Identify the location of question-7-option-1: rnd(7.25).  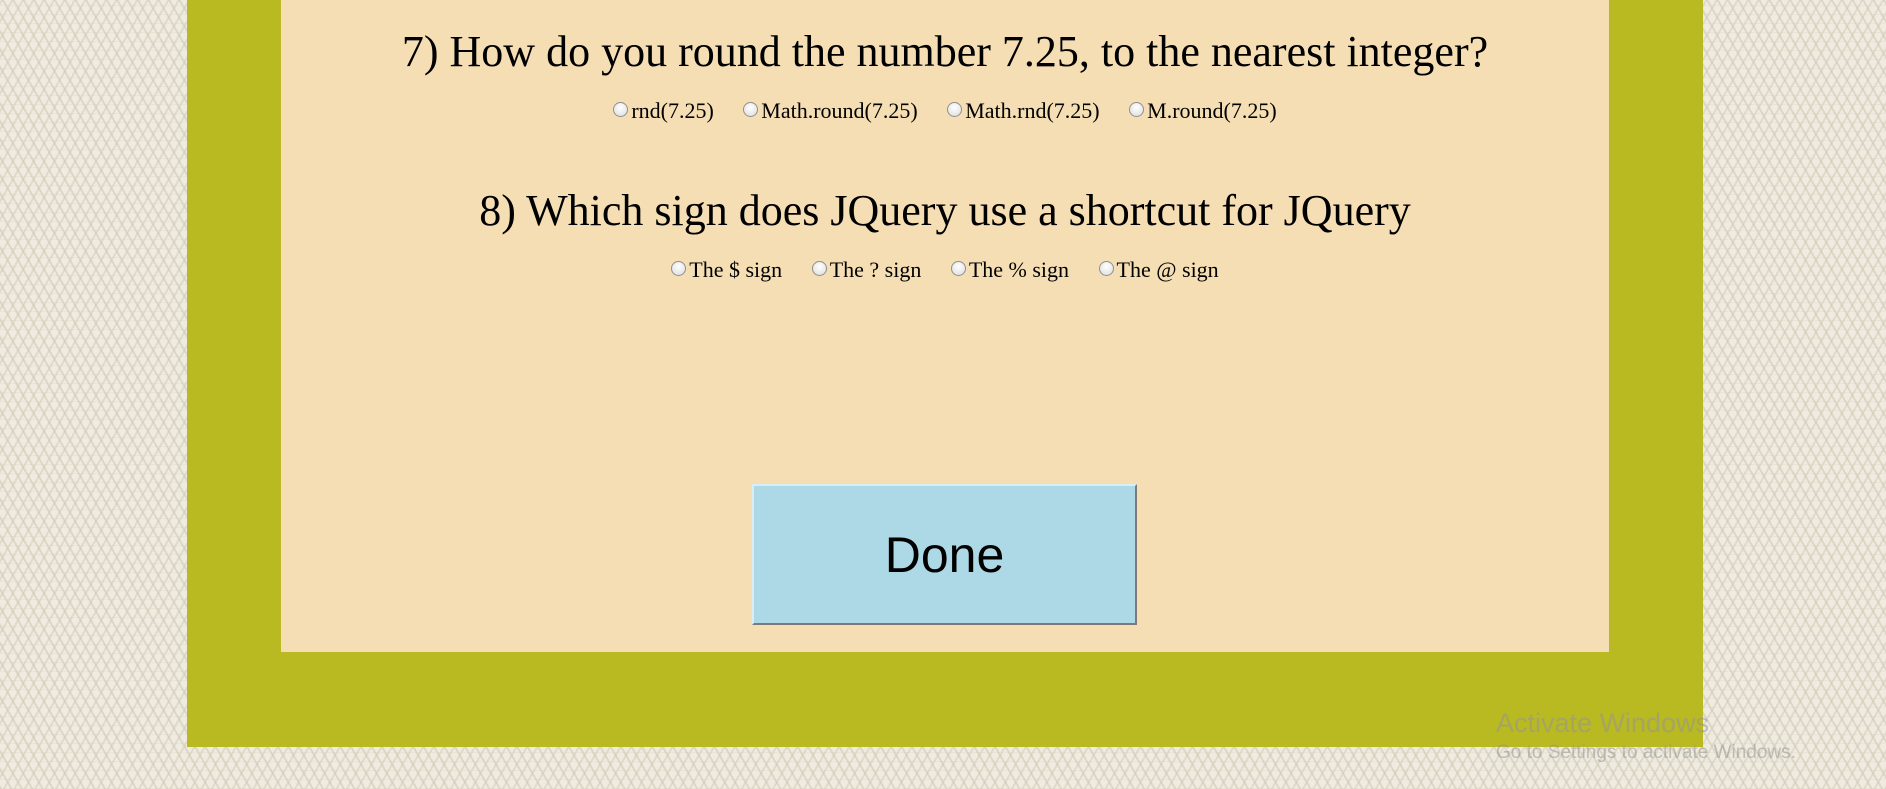
(663, 111).